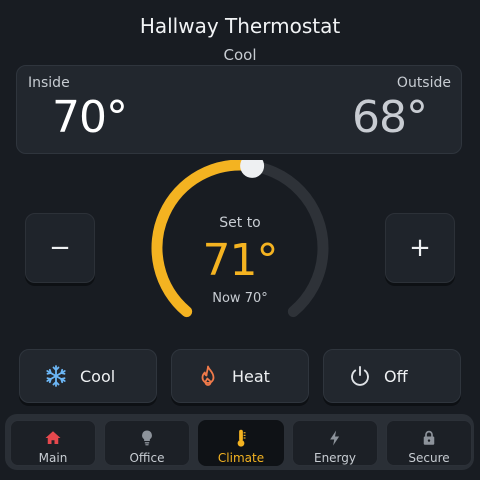 Image resolution: width=480 pixels, height=480 pixels. Describe the element at coordinates (429, 438) in the screenshot. I see `lock-icon` at that location.